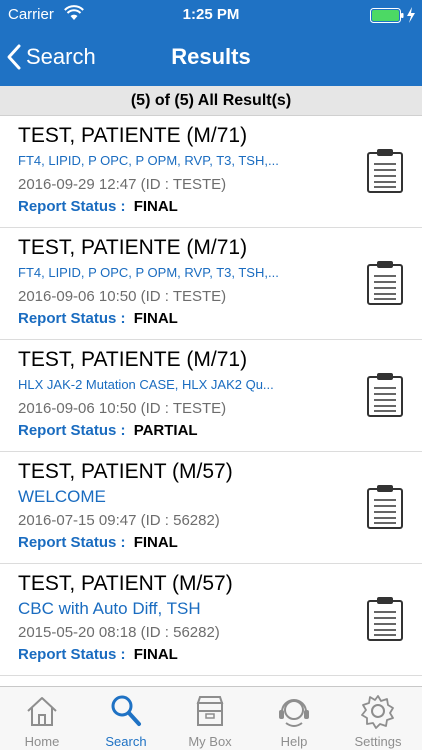 Image resolution: width=422 pixels, height=750 pixels. I want to click on box-icon, so click(210, 711).